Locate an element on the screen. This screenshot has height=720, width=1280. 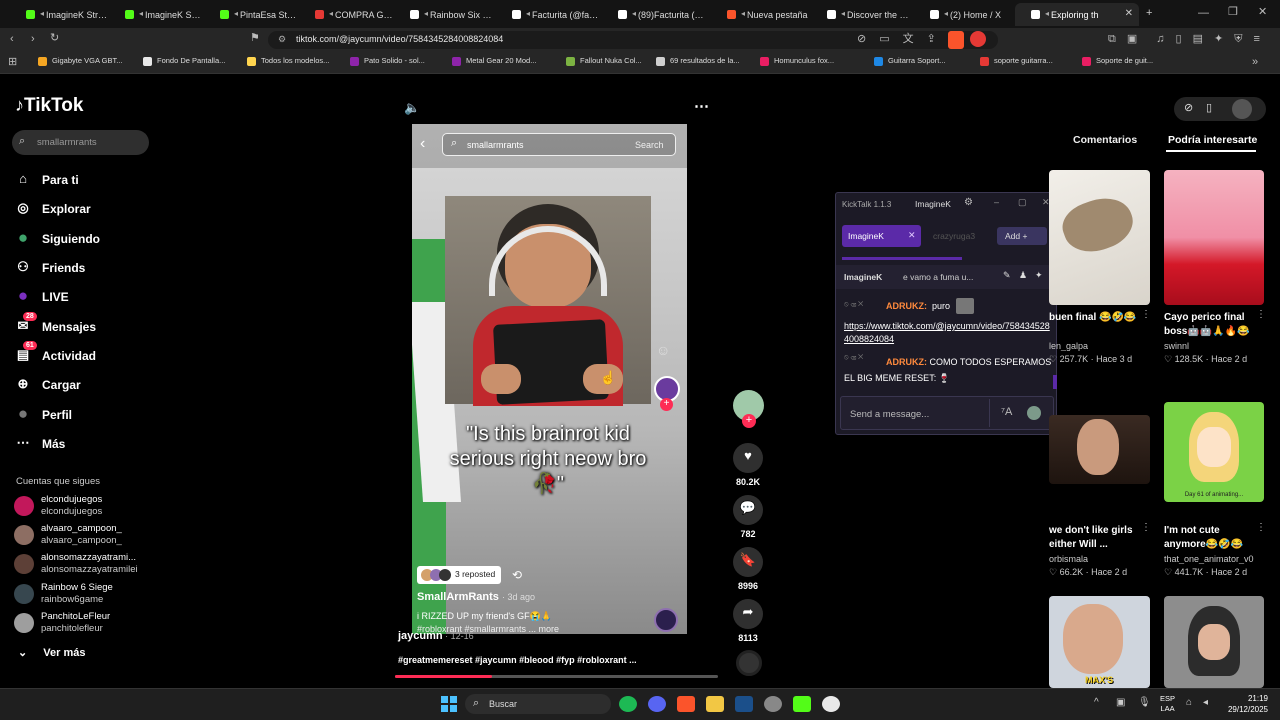
more-options-icon: ⋯ is located at coordinates (701, 106).